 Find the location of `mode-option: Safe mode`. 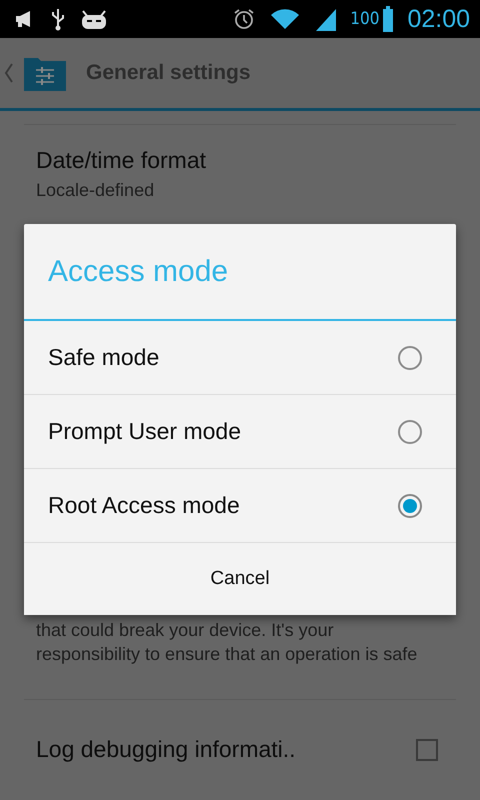

mode-option: Safe mode is located at coordinates (240, 358).